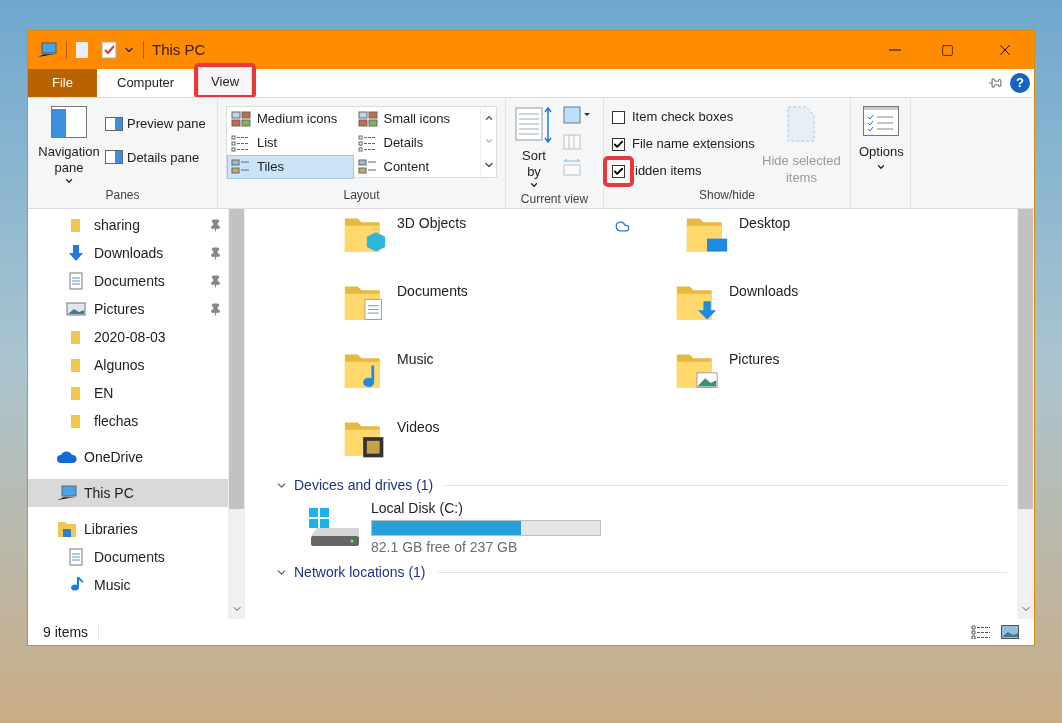  What do you see at coordinates (947, 50) in the screenshot?
I see `maximize-icon` at bounding box center [947, 50].